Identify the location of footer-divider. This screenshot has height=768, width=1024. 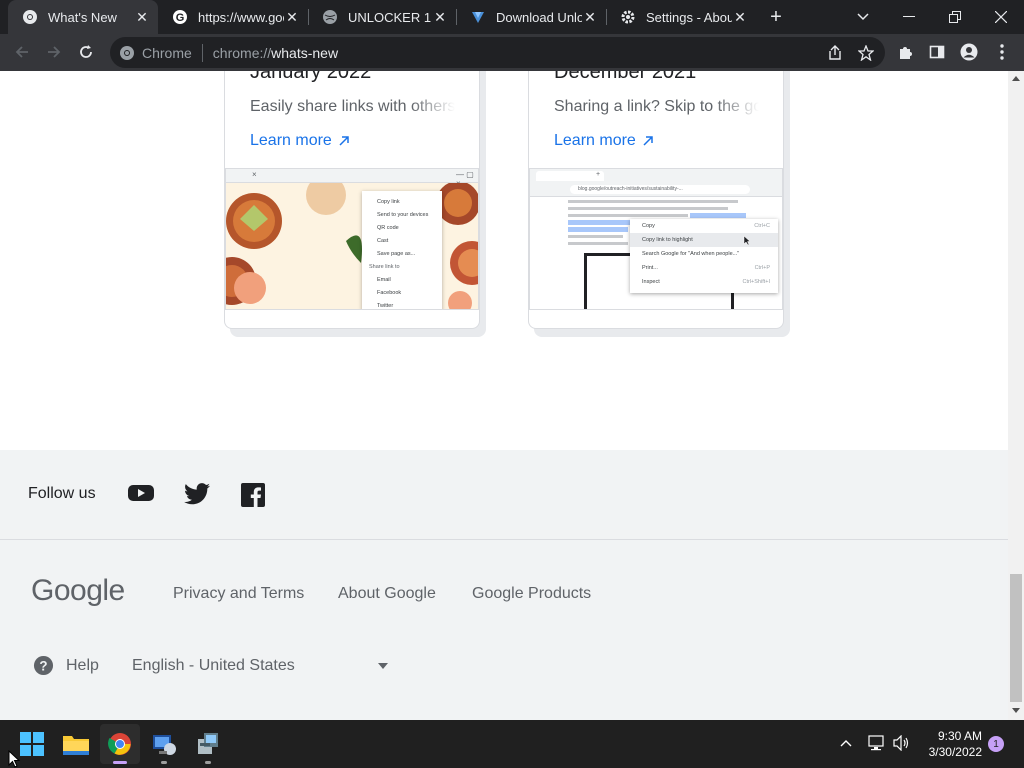
(504, 539).